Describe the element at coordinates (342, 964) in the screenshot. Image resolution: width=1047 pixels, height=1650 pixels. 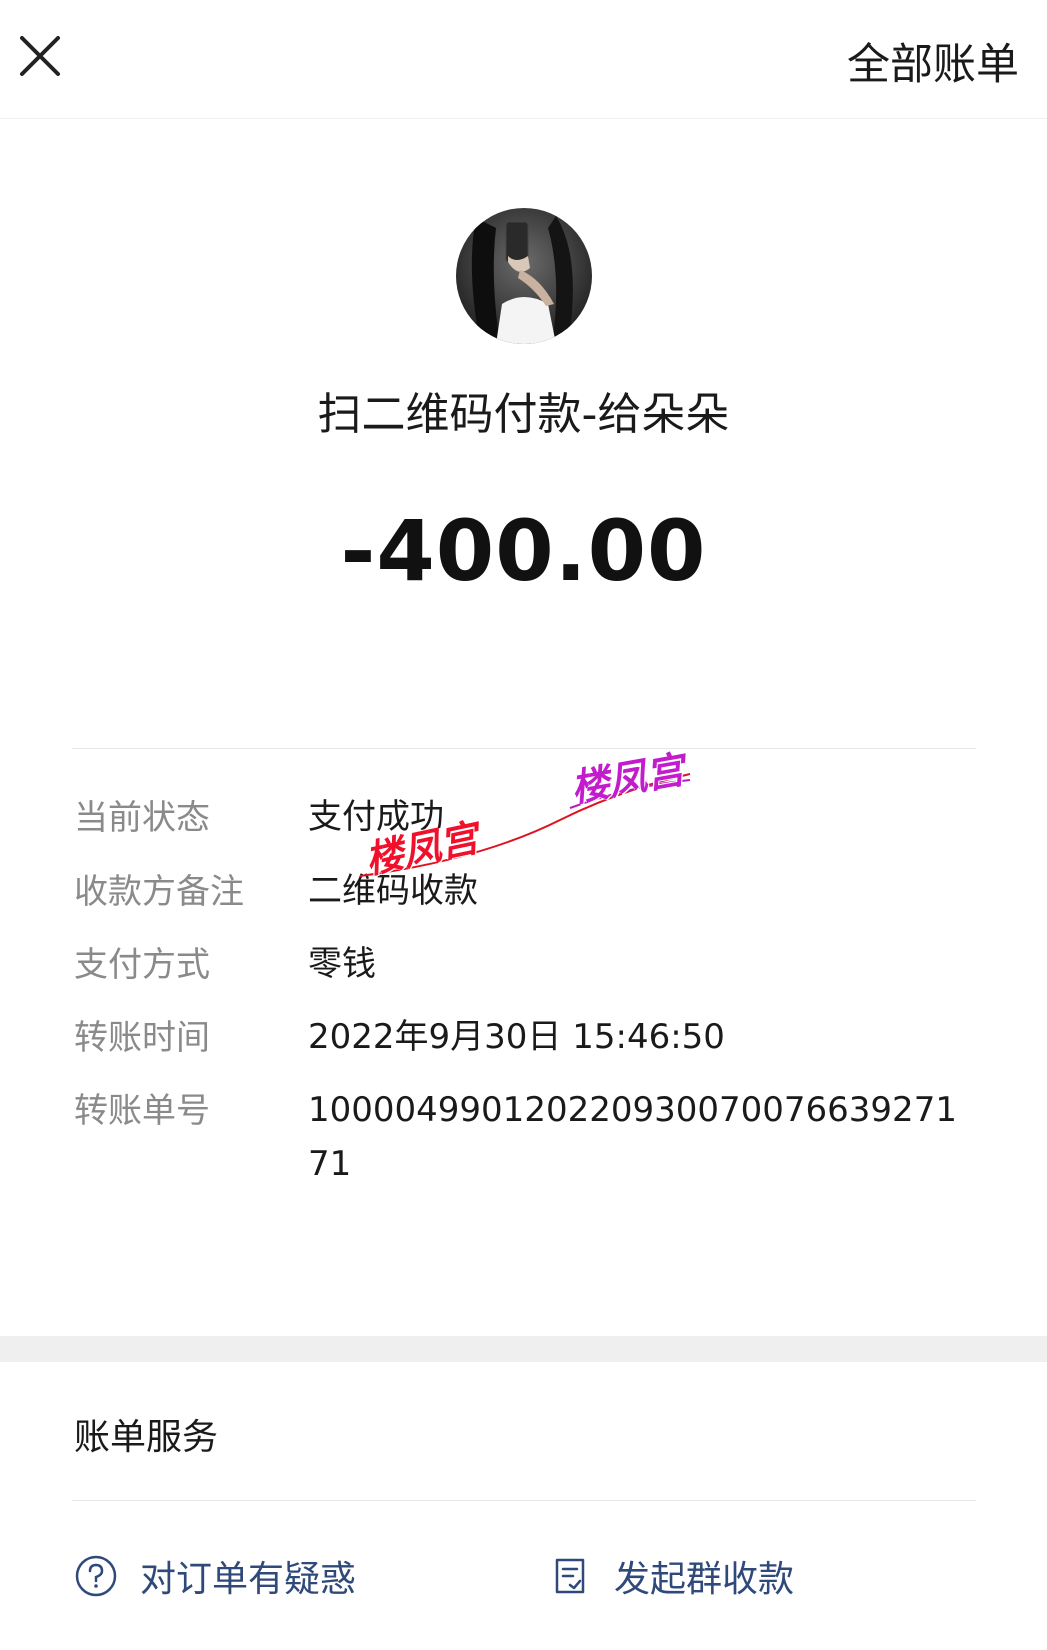
I see `detail-value: 零钱` at that location.